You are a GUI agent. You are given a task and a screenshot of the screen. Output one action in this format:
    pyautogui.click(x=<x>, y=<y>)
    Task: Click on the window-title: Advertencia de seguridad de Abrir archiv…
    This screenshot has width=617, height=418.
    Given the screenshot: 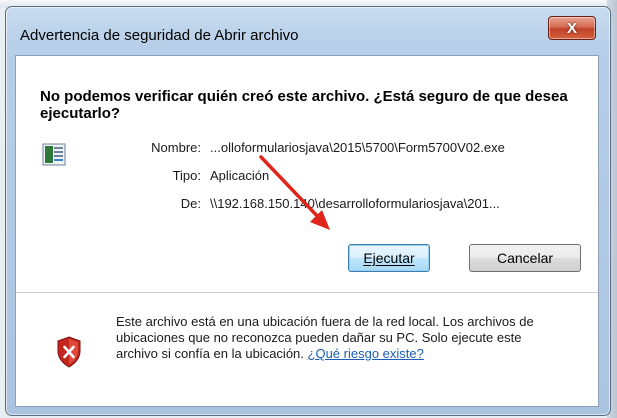 What is the action you would take?
    pyautogui.click(x=159, y=35)
    